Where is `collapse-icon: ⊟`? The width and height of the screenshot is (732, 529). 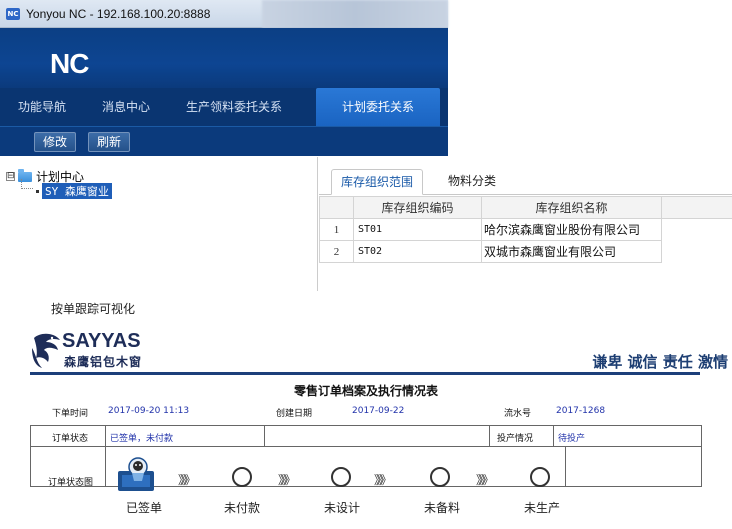
collapse-icon: ⊟ is located at coordinates (10, 176).